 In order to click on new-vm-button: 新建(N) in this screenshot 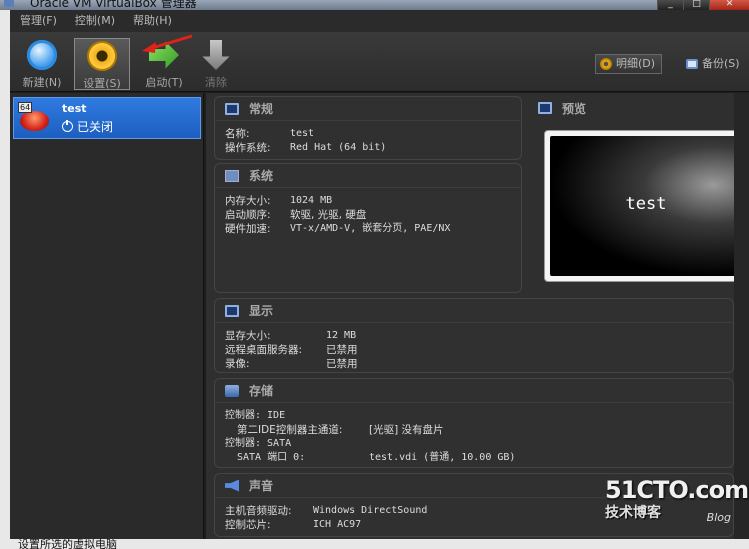, I will do `click(42, 64)`.